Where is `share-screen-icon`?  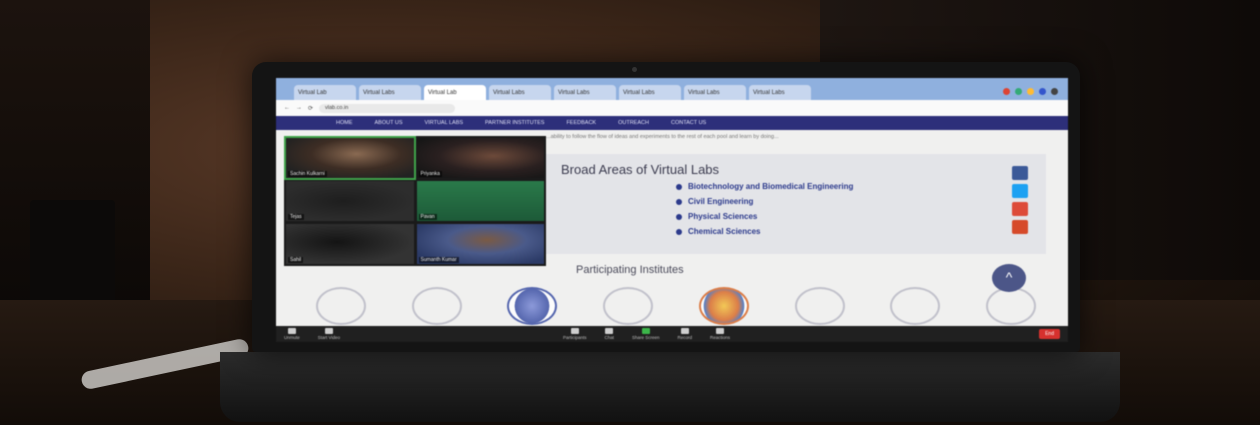
share-screen-icon is located at coordinates (645, 331).